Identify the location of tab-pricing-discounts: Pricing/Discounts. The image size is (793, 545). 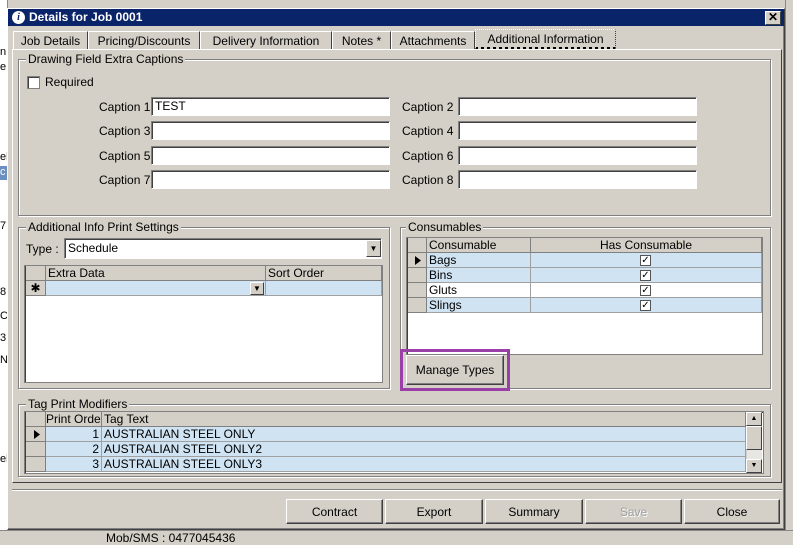
(144, 40).